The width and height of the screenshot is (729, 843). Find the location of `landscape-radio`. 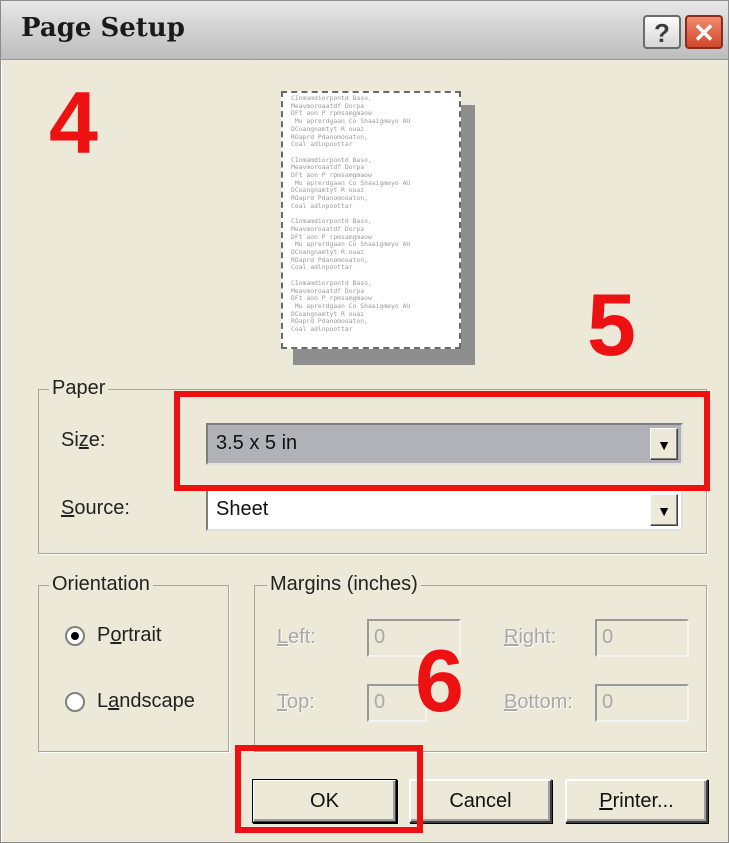

landscape-radio is located at coordinates (75, 702).